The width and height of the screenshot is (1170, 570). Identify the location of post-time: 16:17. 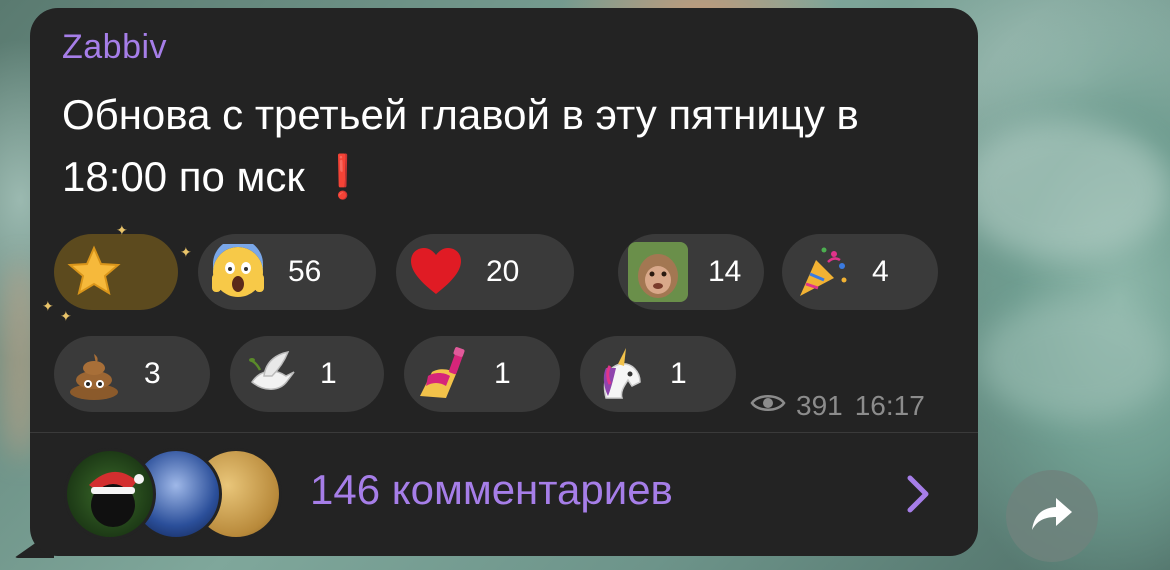
(889, 405).